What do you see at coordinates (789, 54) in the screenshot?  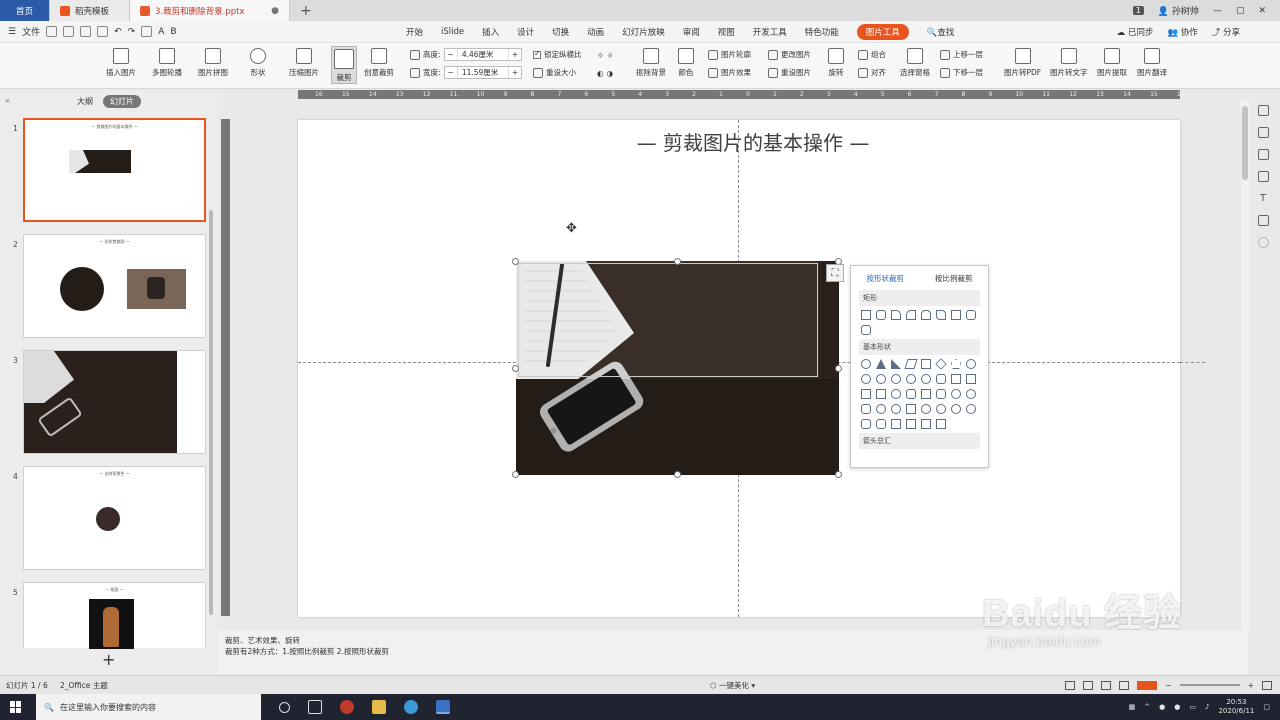 I see `change-picture-button: 更改图片` at bounding box center [789, 54].